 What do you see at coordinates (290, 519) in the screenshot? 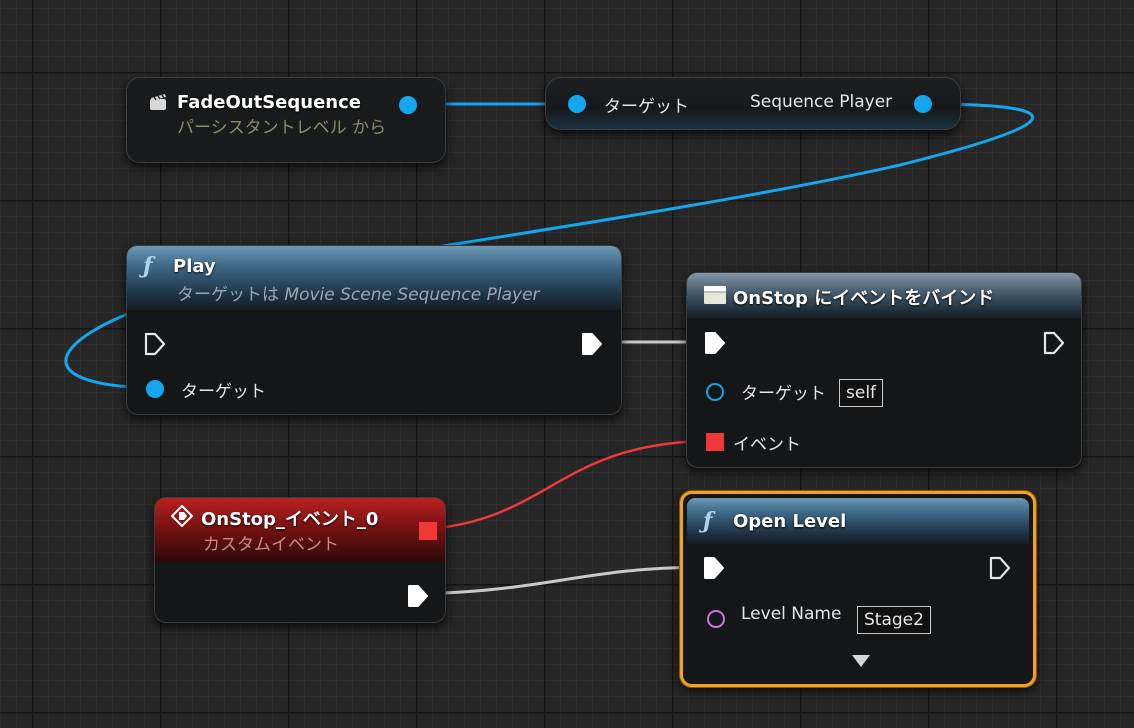
I see `node-title: OnStop_イベント_0` at bounding box center [290, 519].